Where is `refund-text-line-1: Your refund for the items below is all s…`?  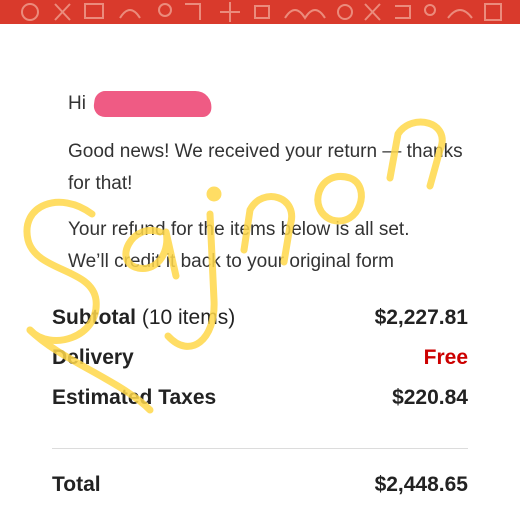
refund-text-line-1: Your refund for the items below is all s… is located at coordinates (239, 229).